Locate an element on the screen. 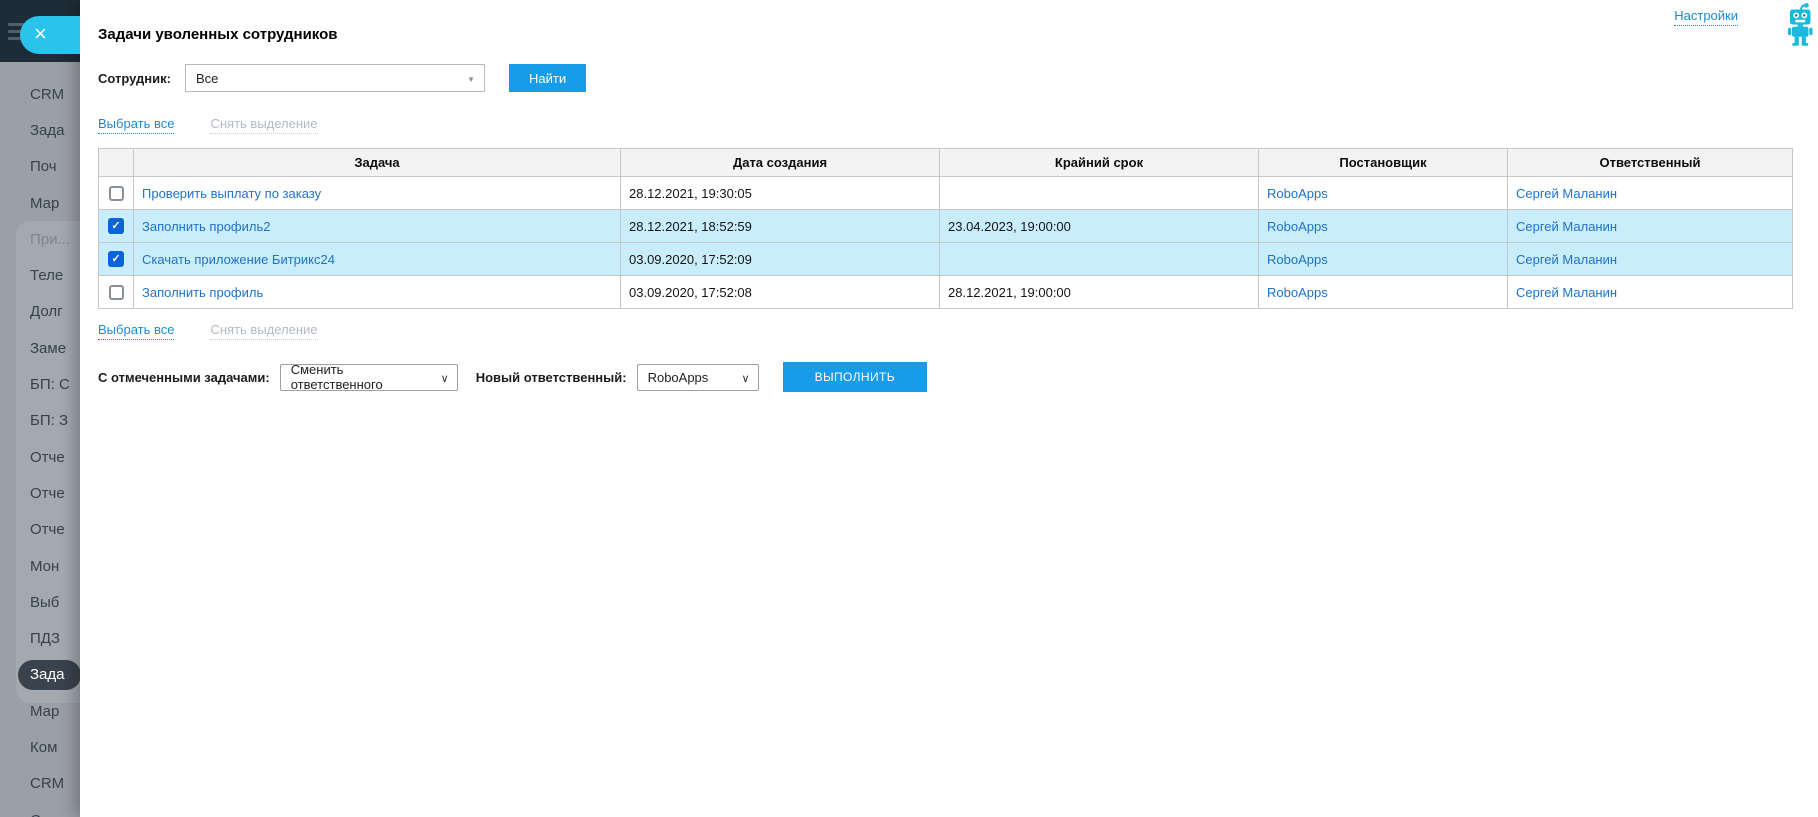 Image resolution: width=1818 pixels, height=817 pixels. sidebar-item: Выб is located at coordinates (40, 602).